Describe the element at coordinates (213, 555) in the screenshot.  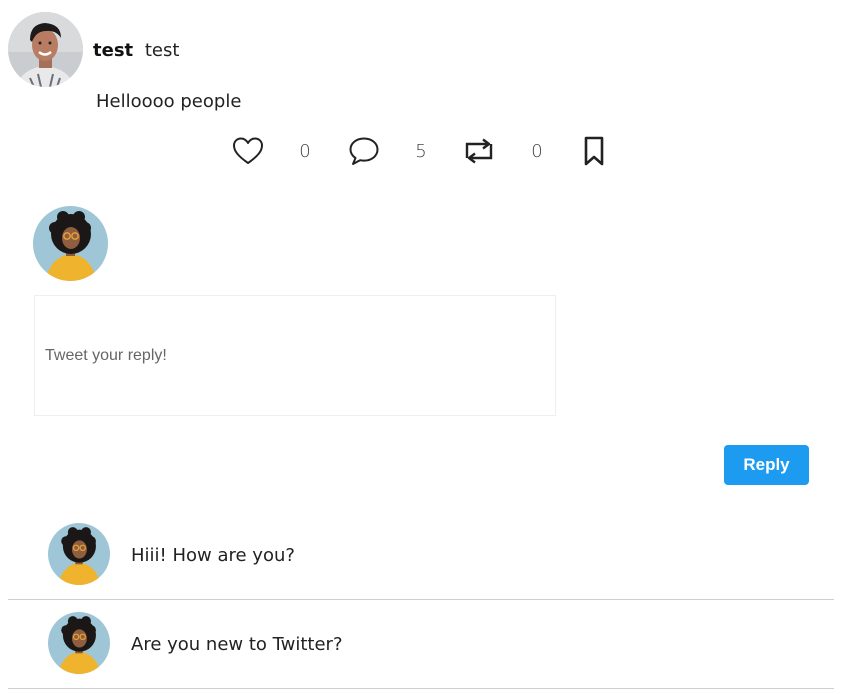
I see `reply-text: Hiii! How are you?` at that location.